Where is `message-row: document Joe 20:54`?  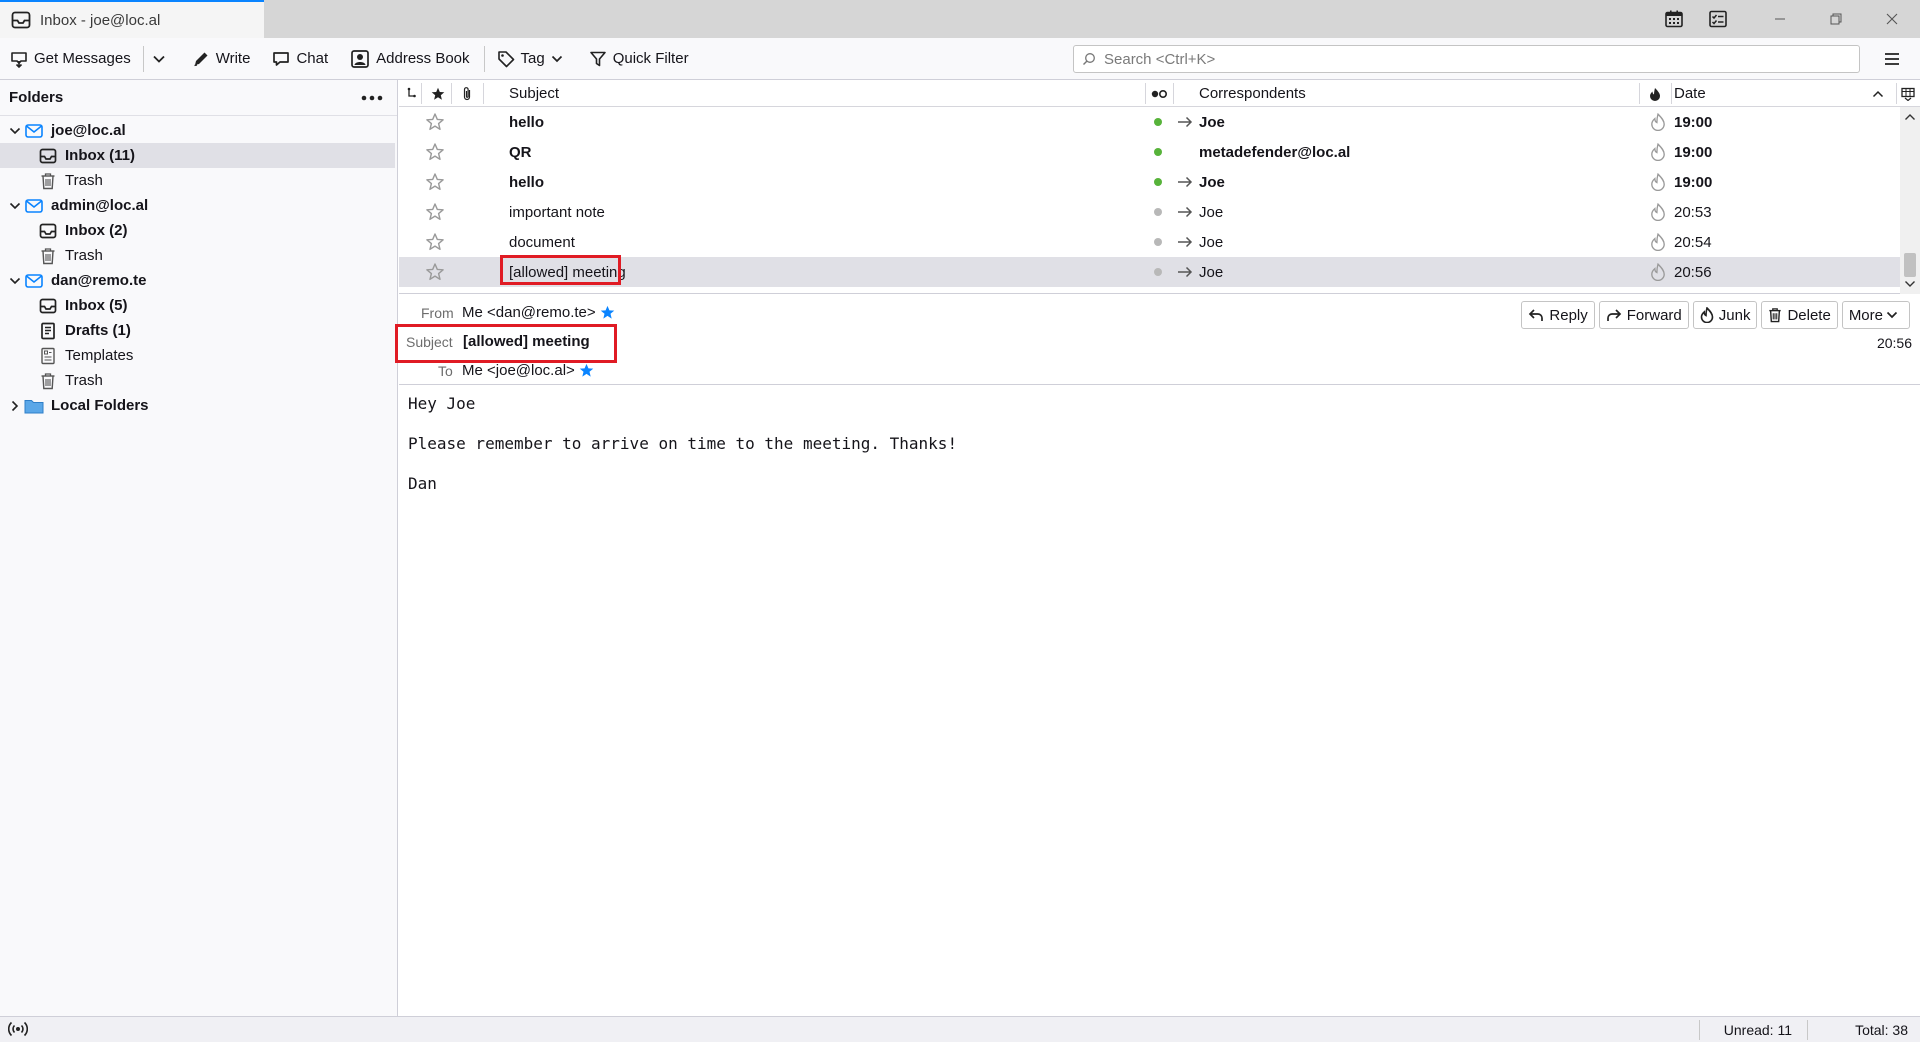
message-row: document Joe 20:54 is located at coordinates (1149, 242).